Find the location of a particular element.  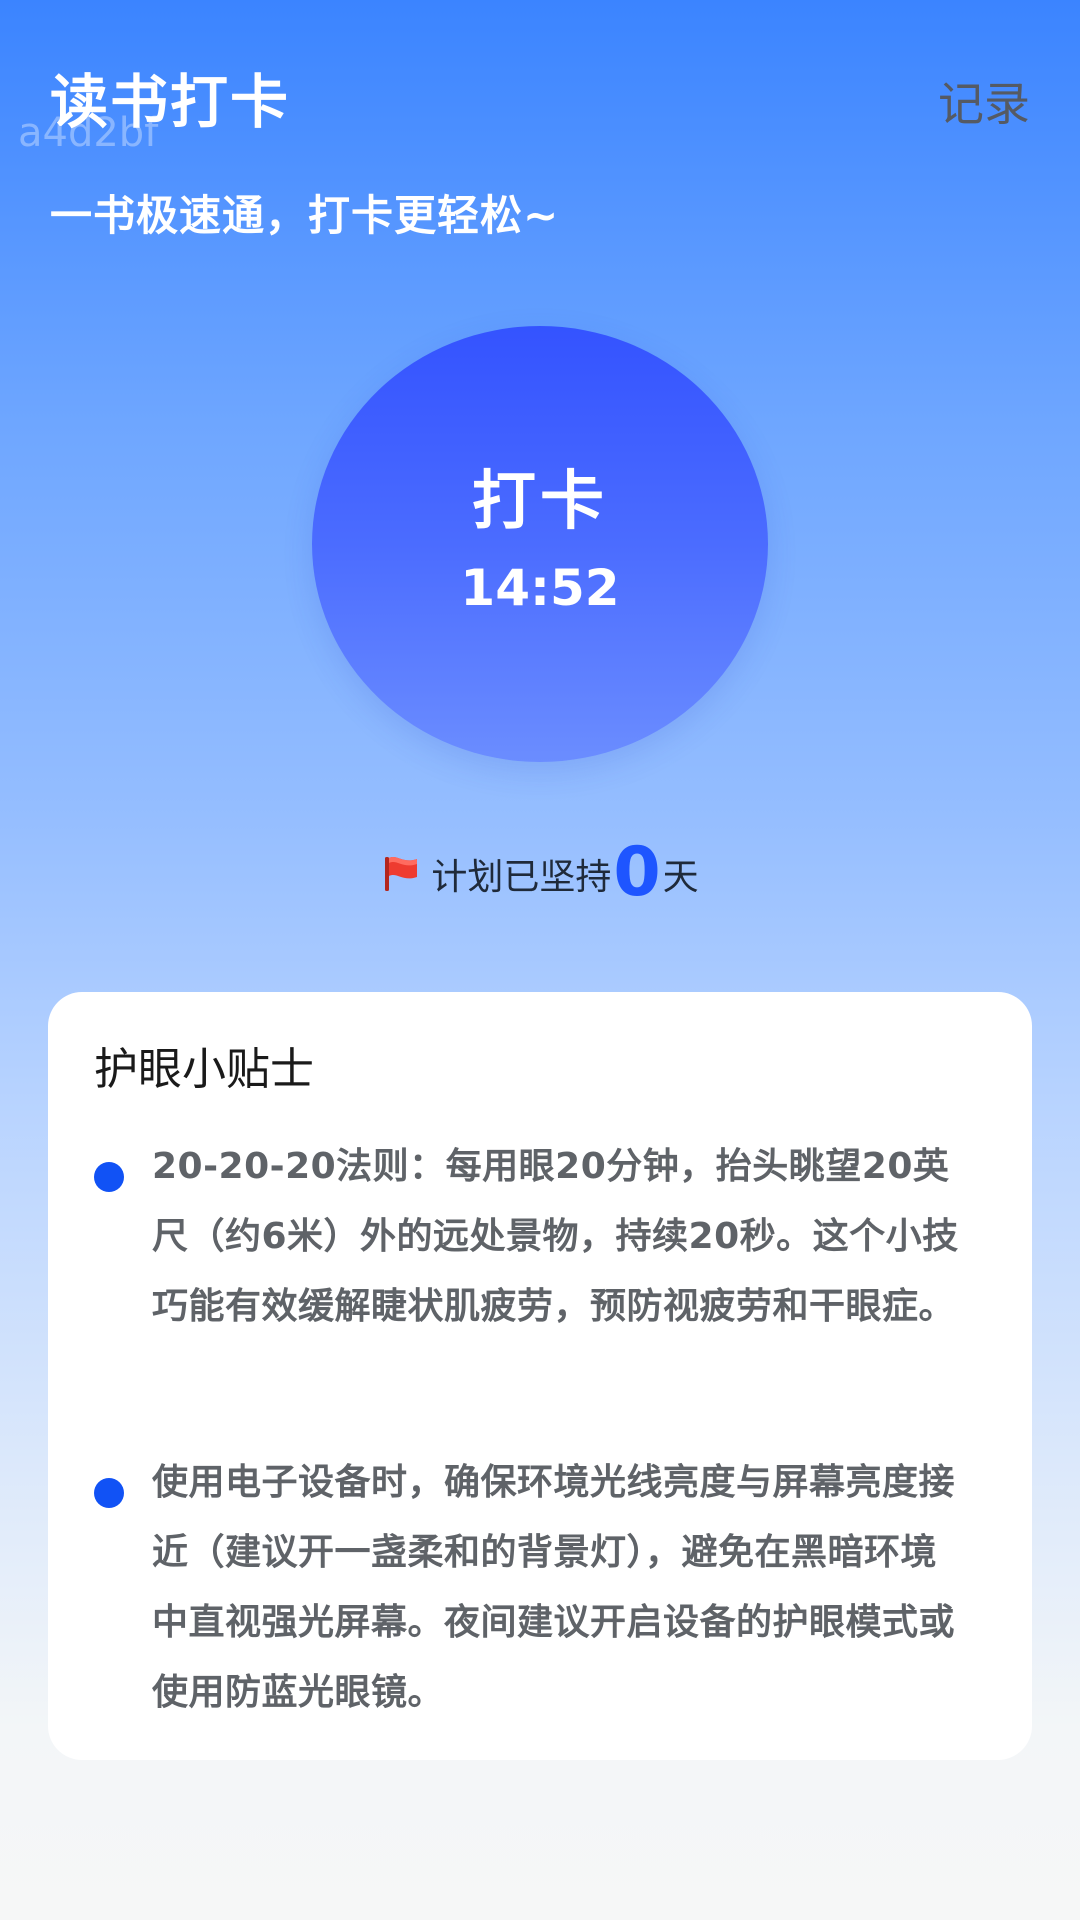

record-button: 记录 is located at coordinates (984, 104).